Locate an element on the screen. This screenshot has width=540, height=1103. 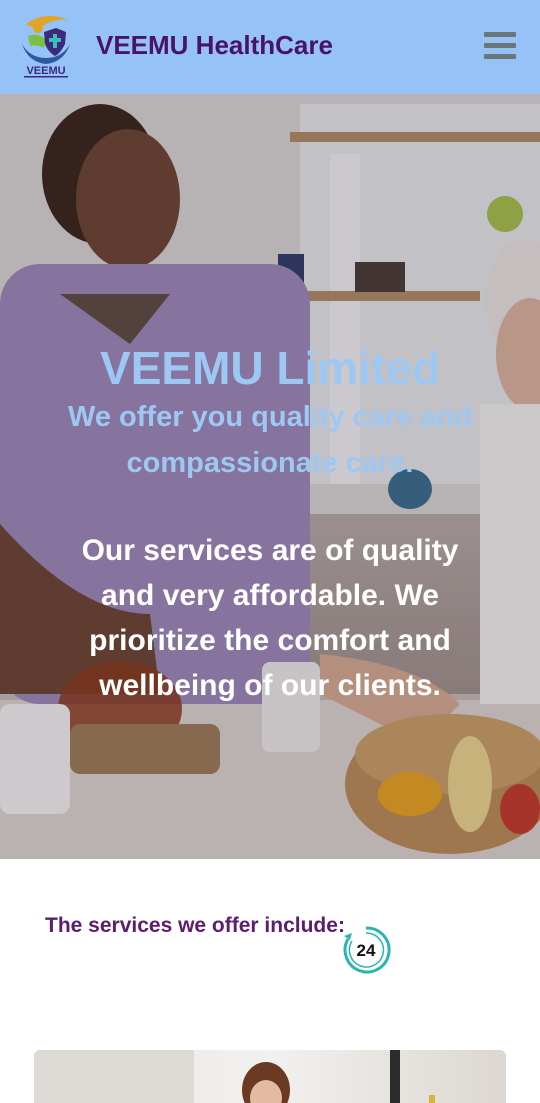
site-header: VEEMU VEEMU HealthCare is located at coordinates (270, 47).